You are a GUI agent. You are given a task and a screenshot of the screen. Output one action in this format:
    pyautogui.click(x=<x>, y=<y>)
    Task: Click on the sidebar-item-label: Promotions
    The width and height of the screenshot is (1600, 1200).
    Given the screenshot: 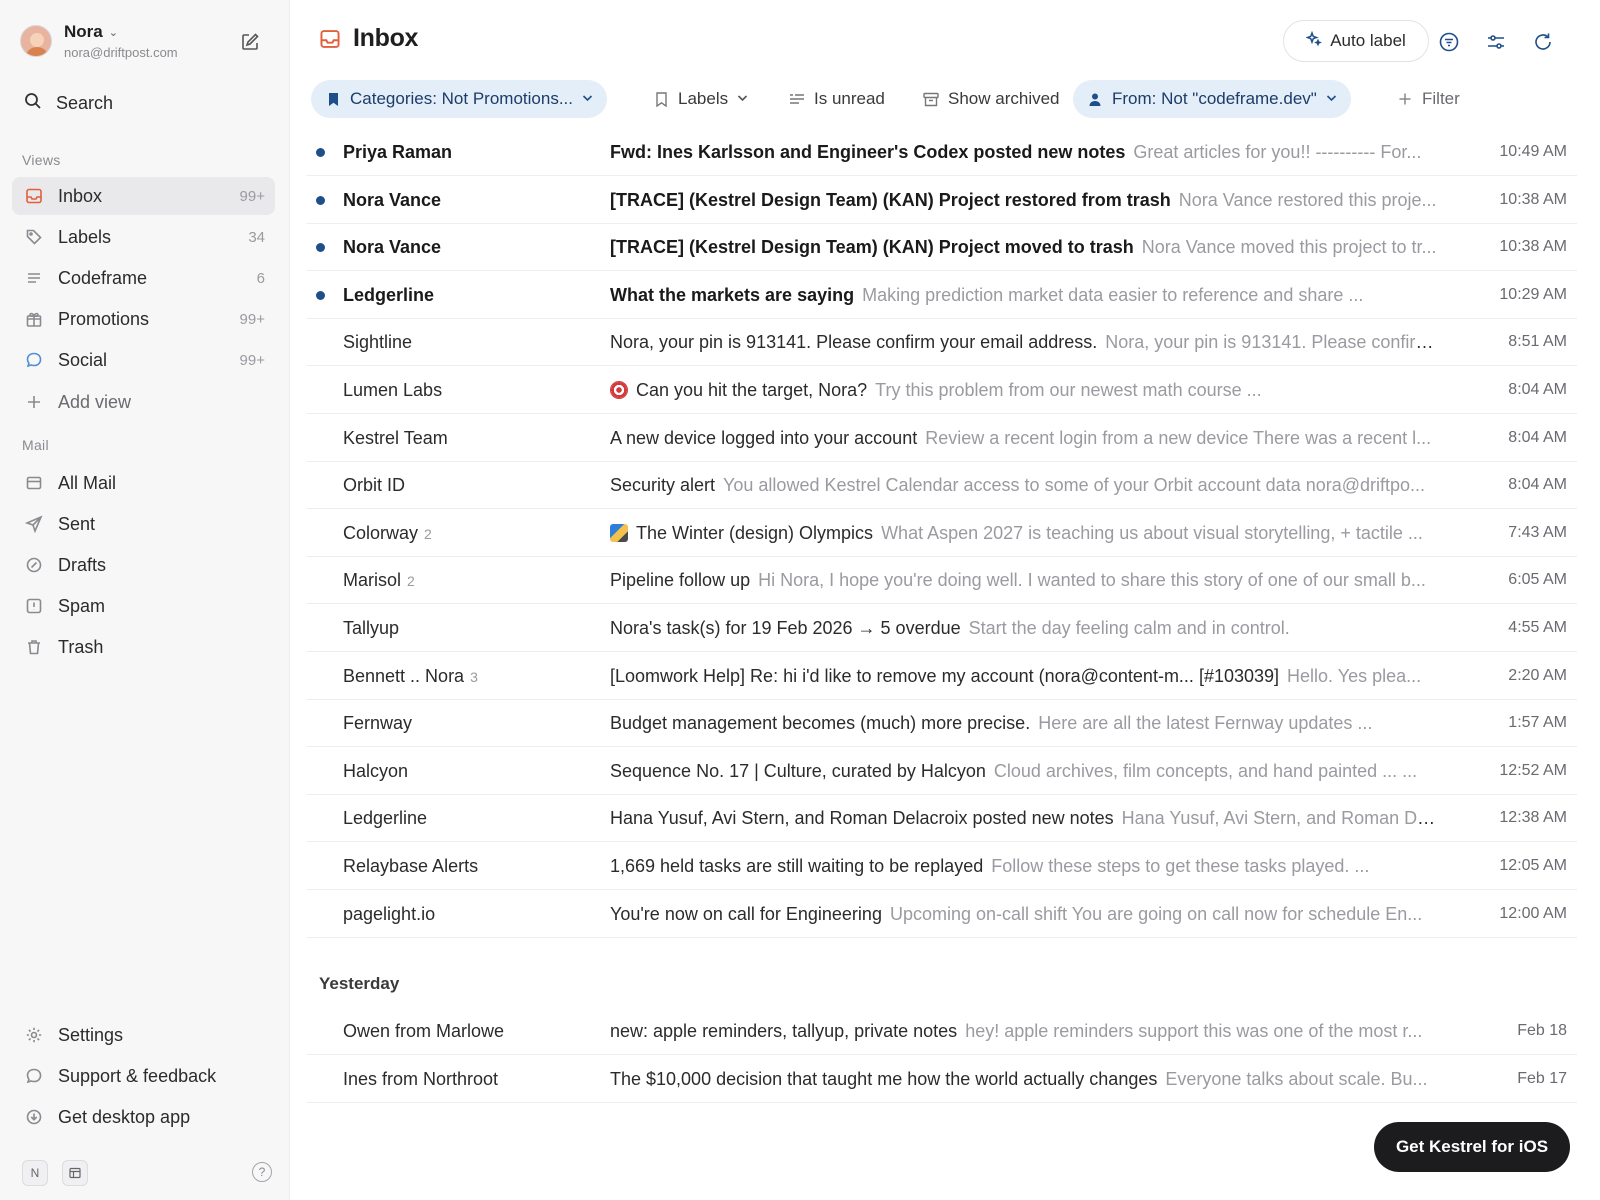 What is the action you would take?
    pyautogui.click(x=104, y=318)
    